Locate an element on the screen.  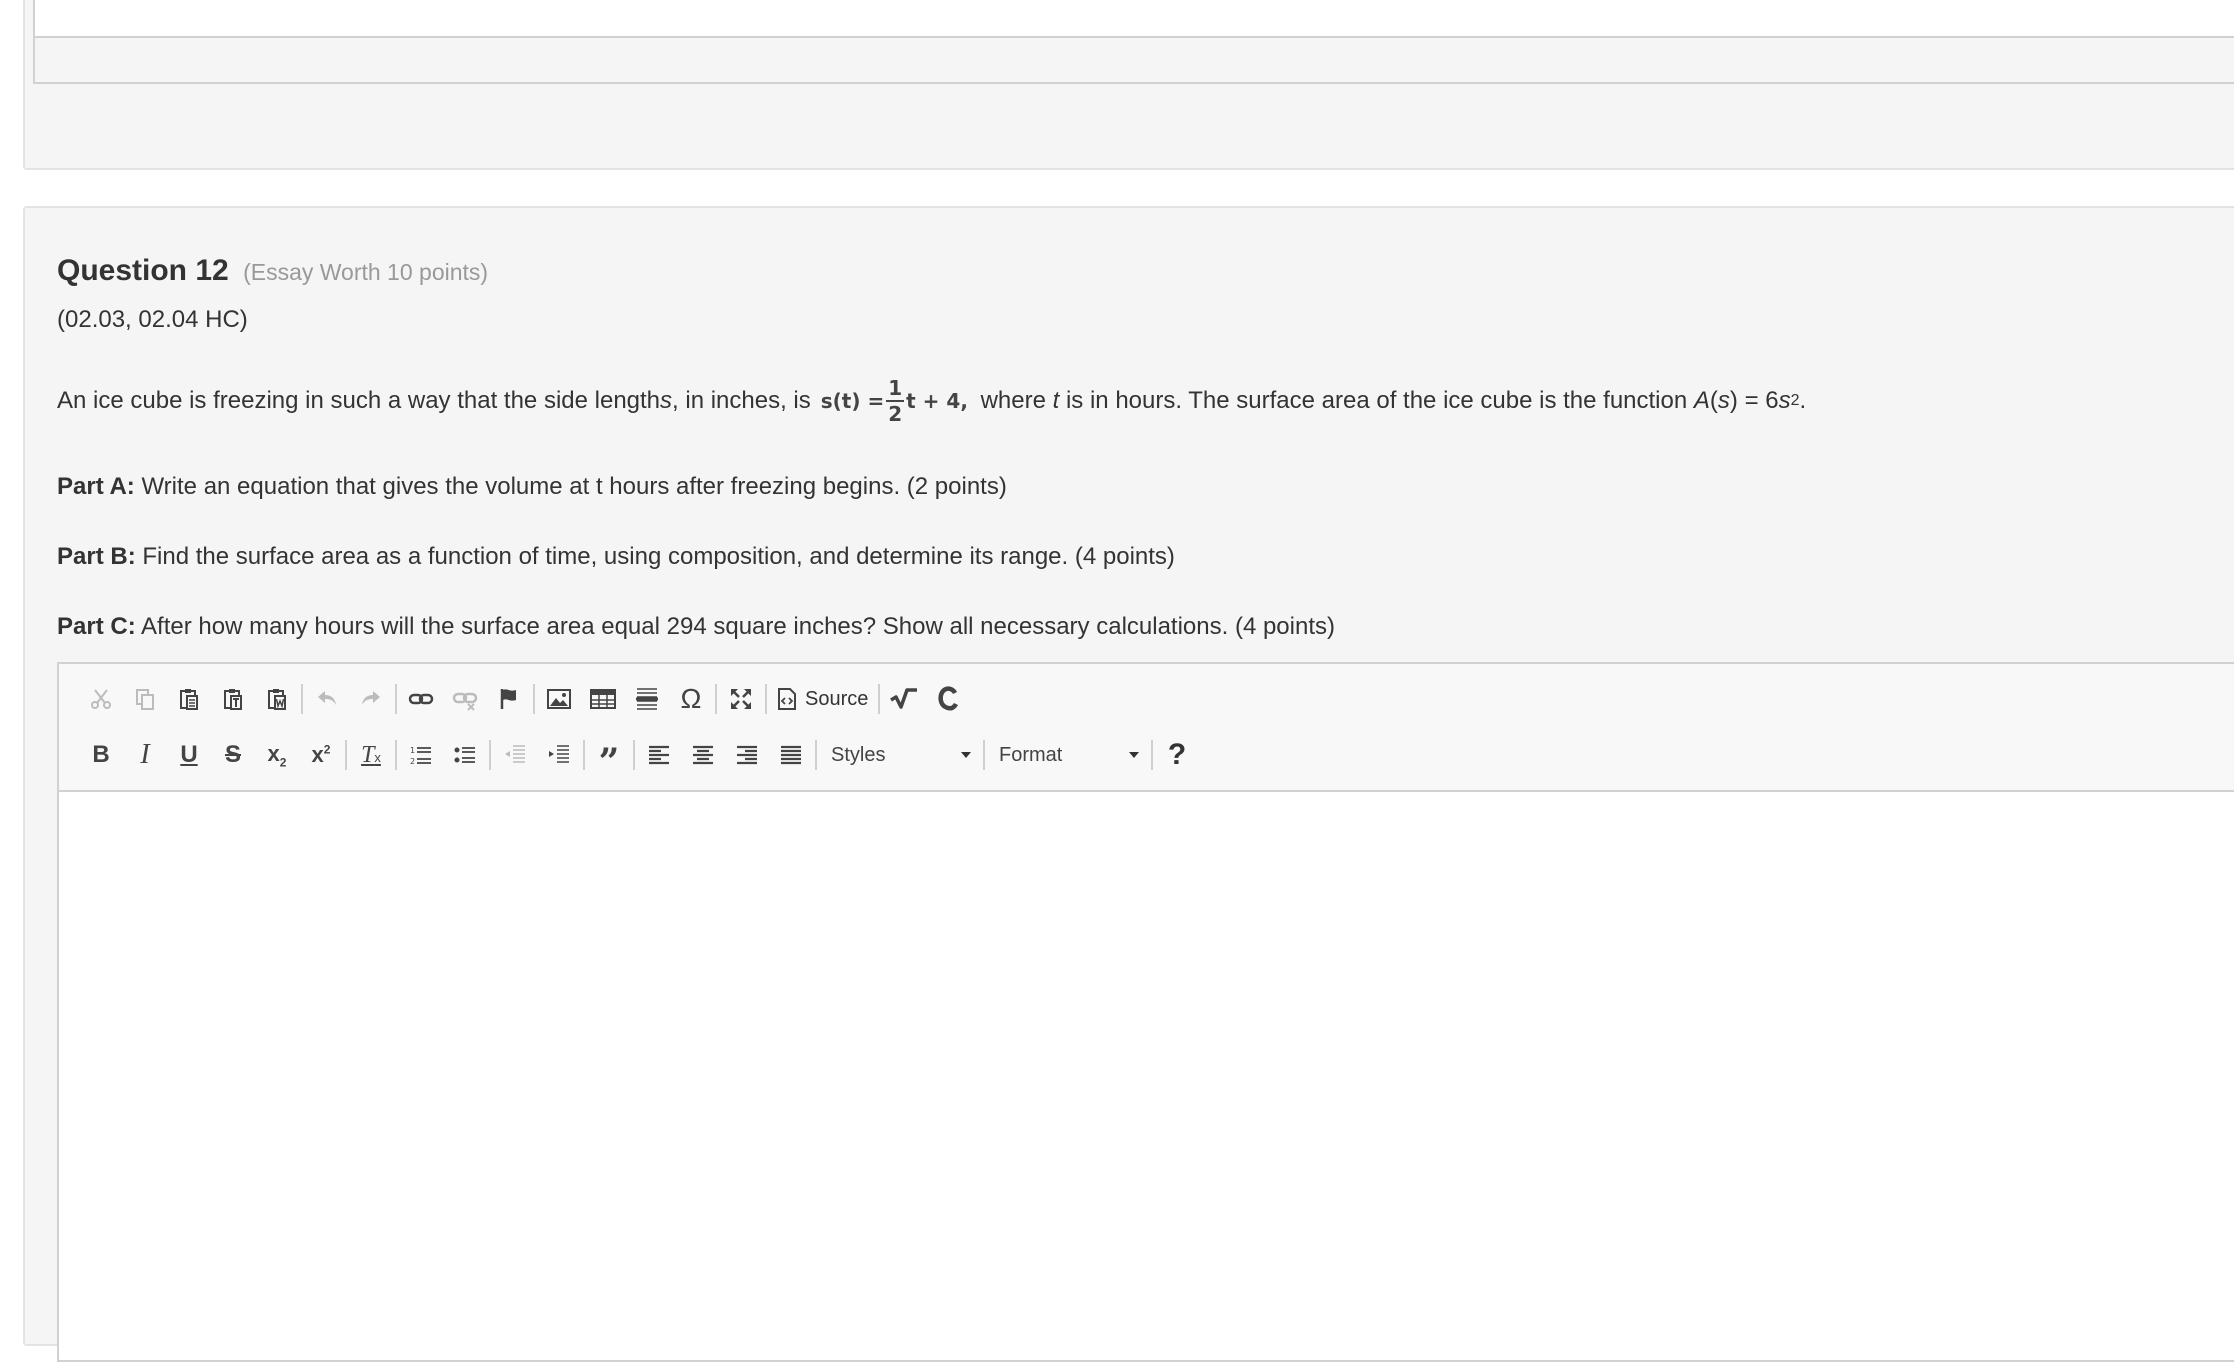
source-icon is located at coordinates (787, 699).